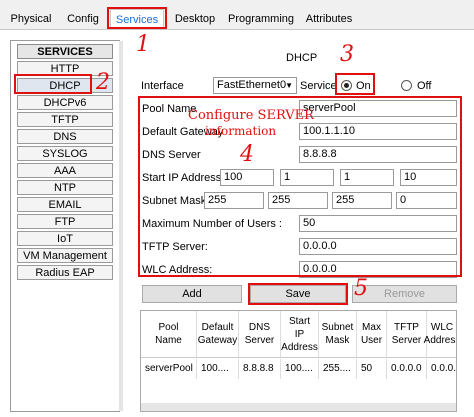  I want to click on cell-max-user: 50, so click(372, 369).